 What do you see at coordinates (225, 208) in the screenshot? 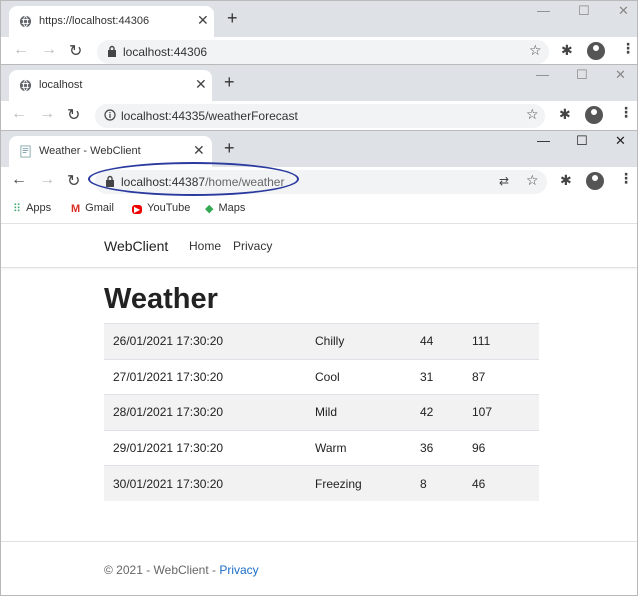
I see `bookmark-maps: ◆ Maps` at bounding box center [225, 208].